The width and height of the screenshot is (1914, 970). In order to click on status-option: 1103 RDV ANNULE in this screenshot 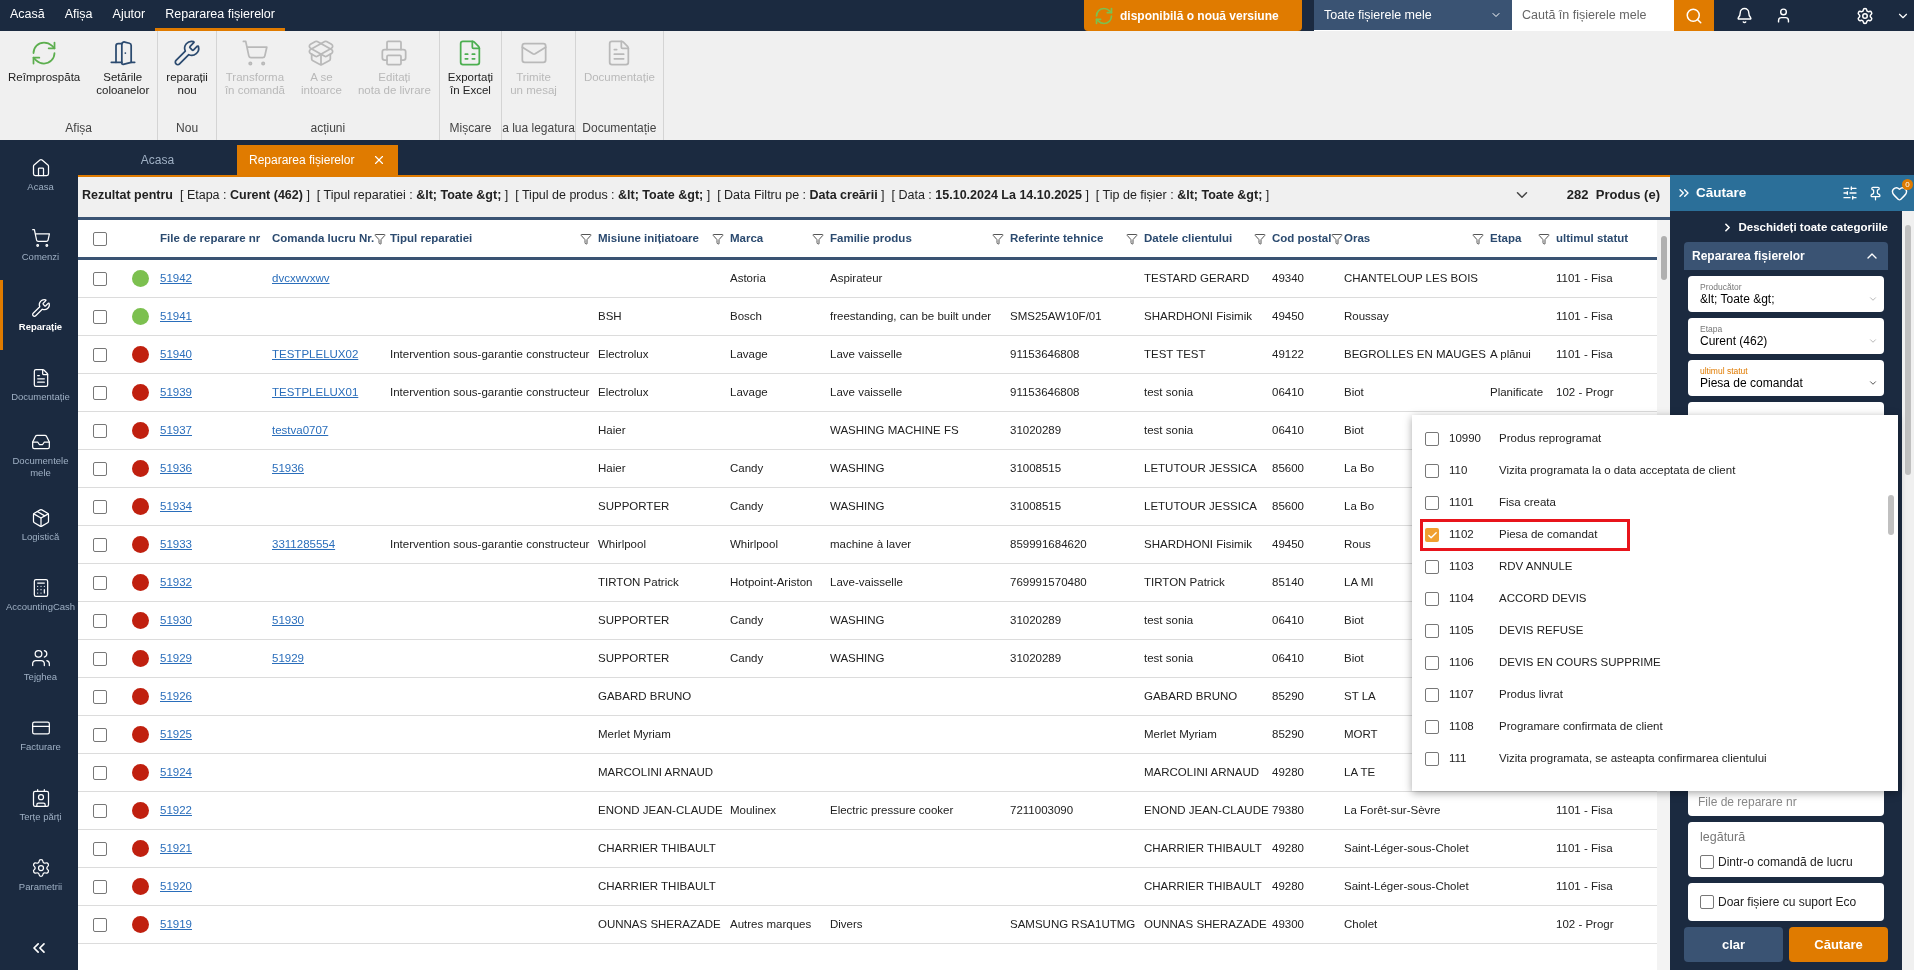, I will do `click(1652, 567)`.